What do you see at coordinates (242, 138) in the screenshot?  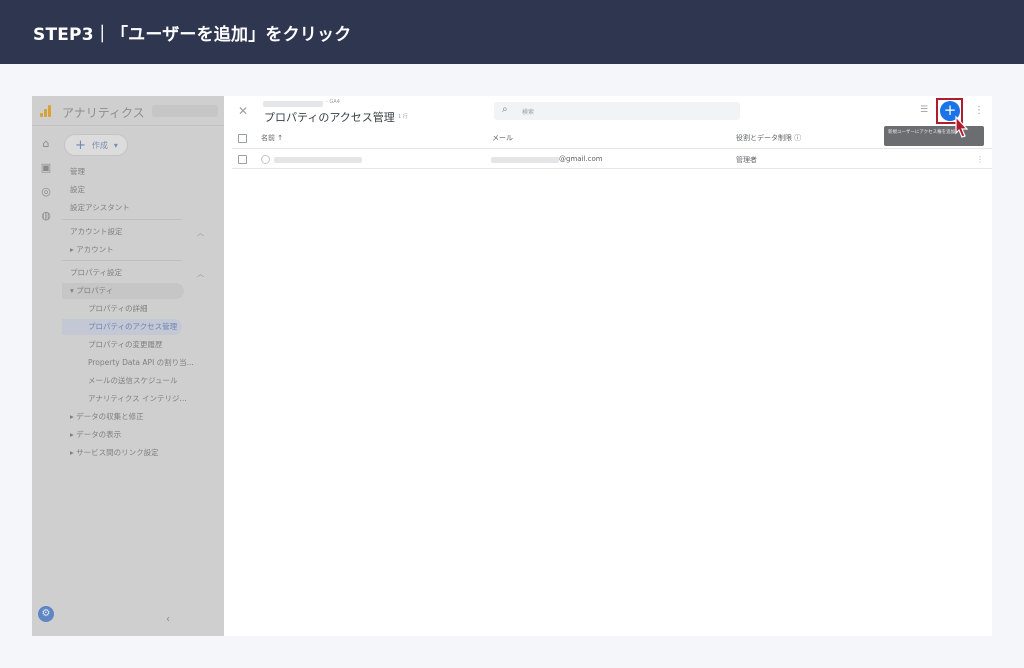 I see `select-all-checkbox` at bounding box center [242, 138].